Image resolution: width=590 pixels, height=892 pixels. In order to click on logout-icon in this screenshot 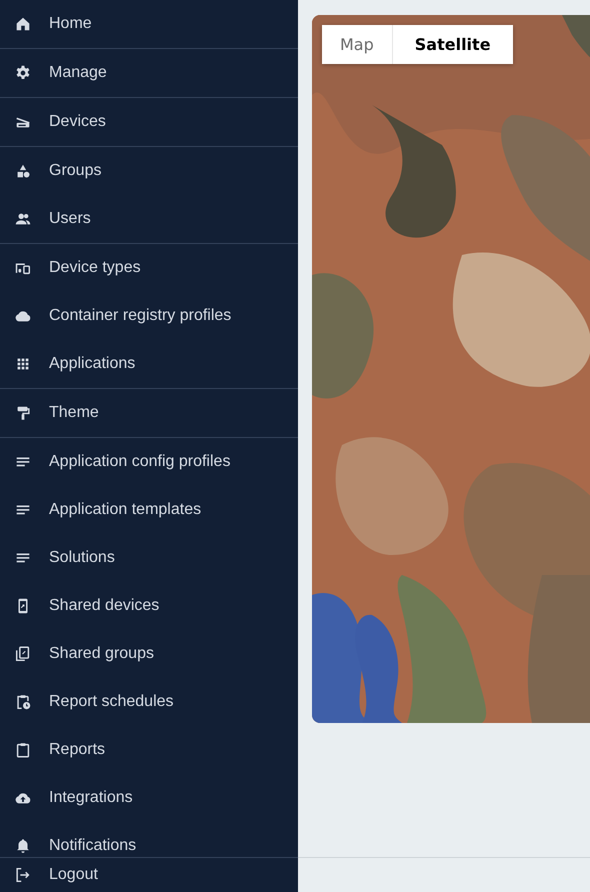, I will do `click(23, 875)`.